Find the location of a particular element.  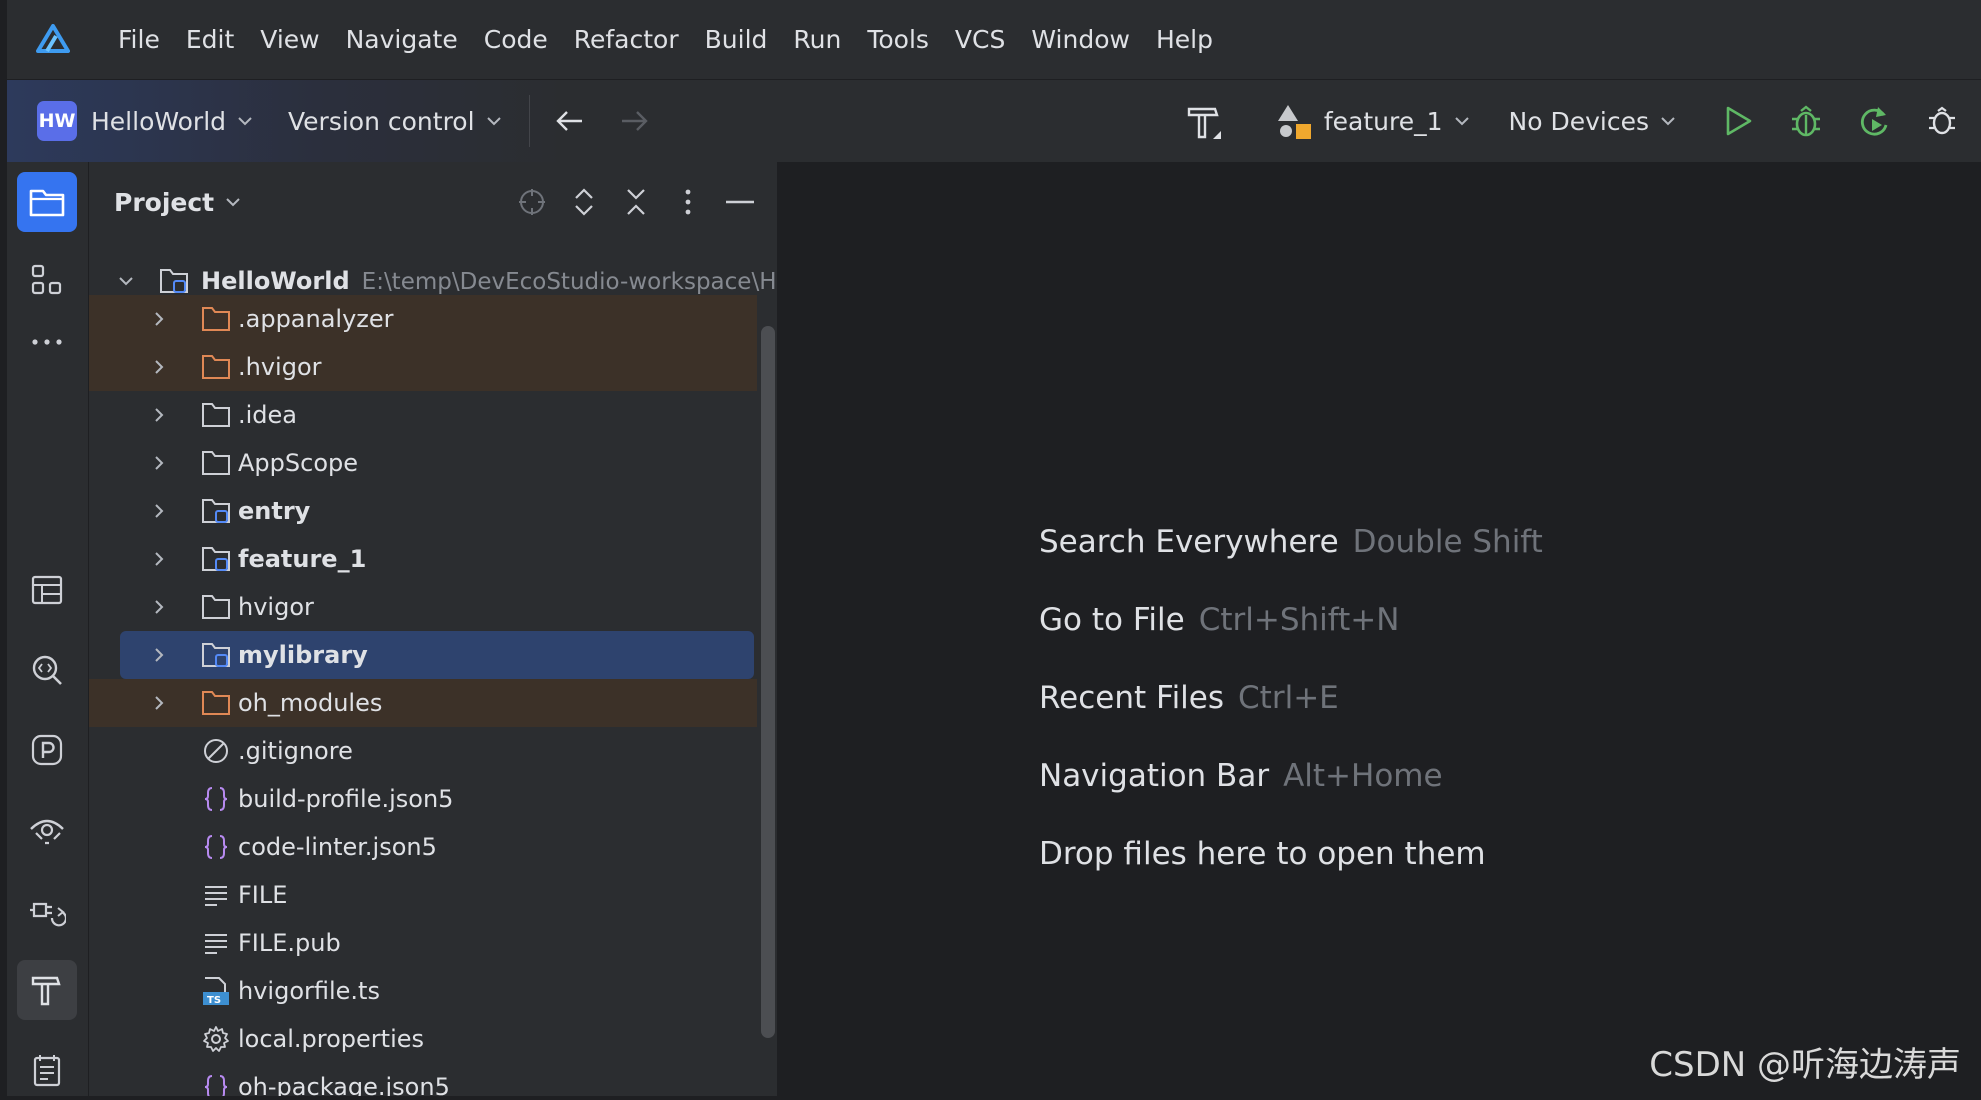

menu-build: Build is located at coordinates (736, 39).